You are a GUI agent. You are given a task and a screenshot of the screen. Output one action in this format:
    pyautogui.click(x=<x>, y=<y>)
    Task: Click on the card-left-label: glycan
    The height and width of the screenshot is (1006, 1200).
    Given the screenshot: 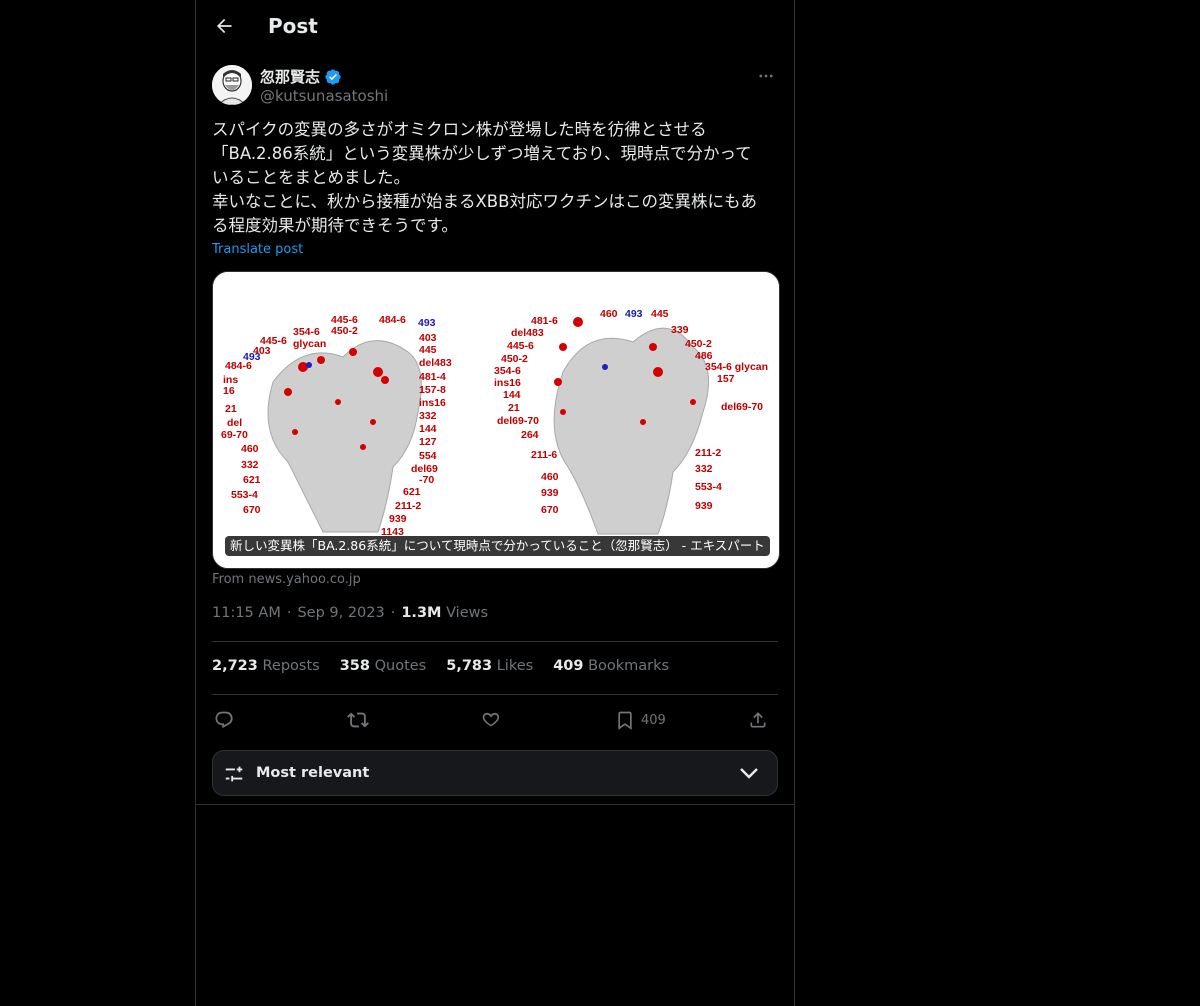 What is the action you would take?
    pyautogui.click(x=309, y=344)
    